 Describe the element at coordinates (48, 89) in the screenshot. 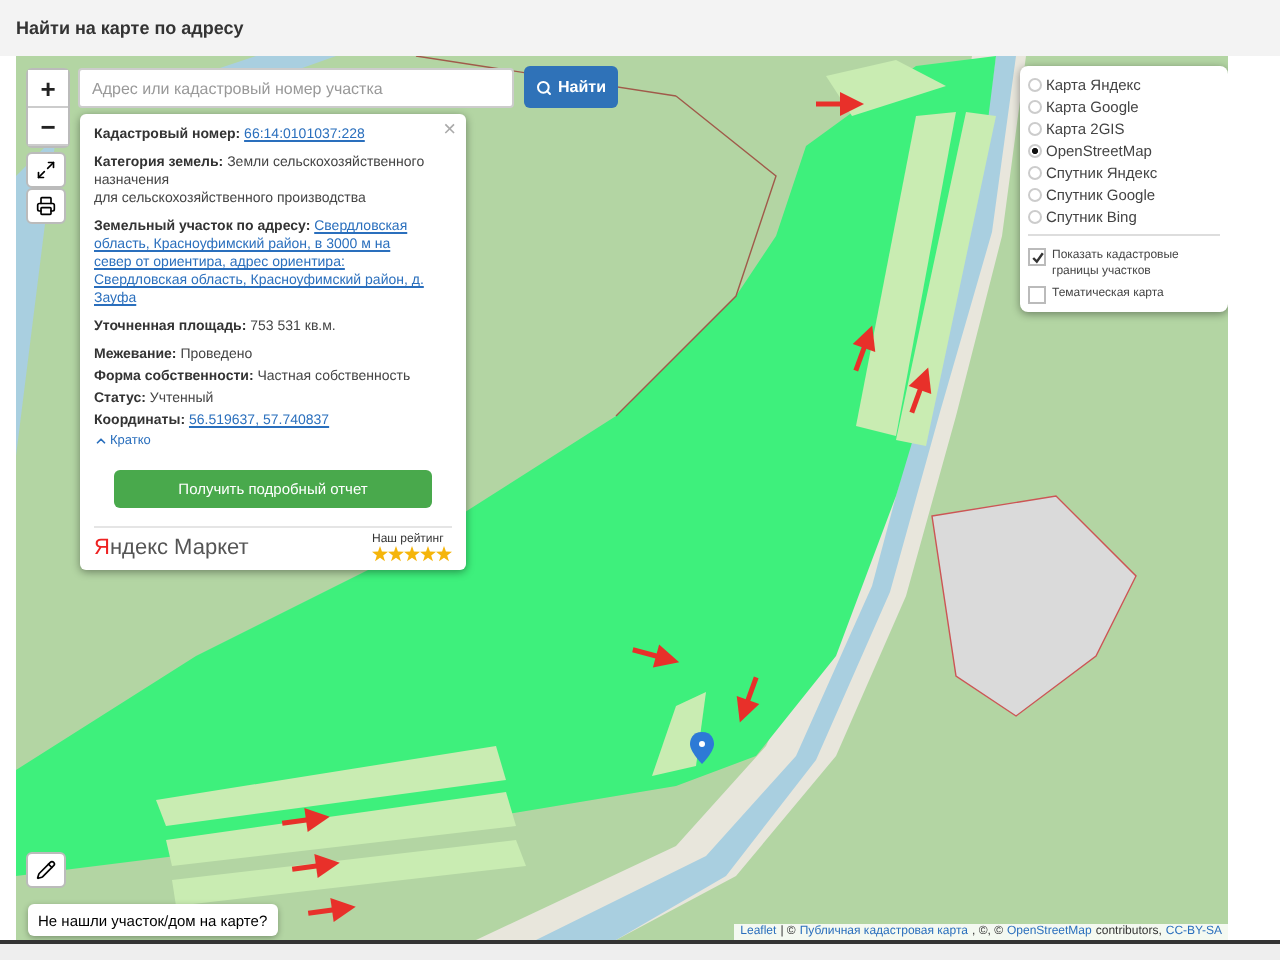

I see `zoom-button: +` at that location.